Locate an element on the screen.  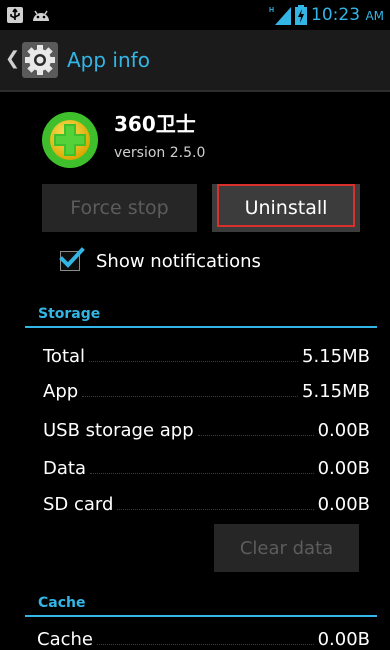
battery-icon is located at coordinates (301, 15).